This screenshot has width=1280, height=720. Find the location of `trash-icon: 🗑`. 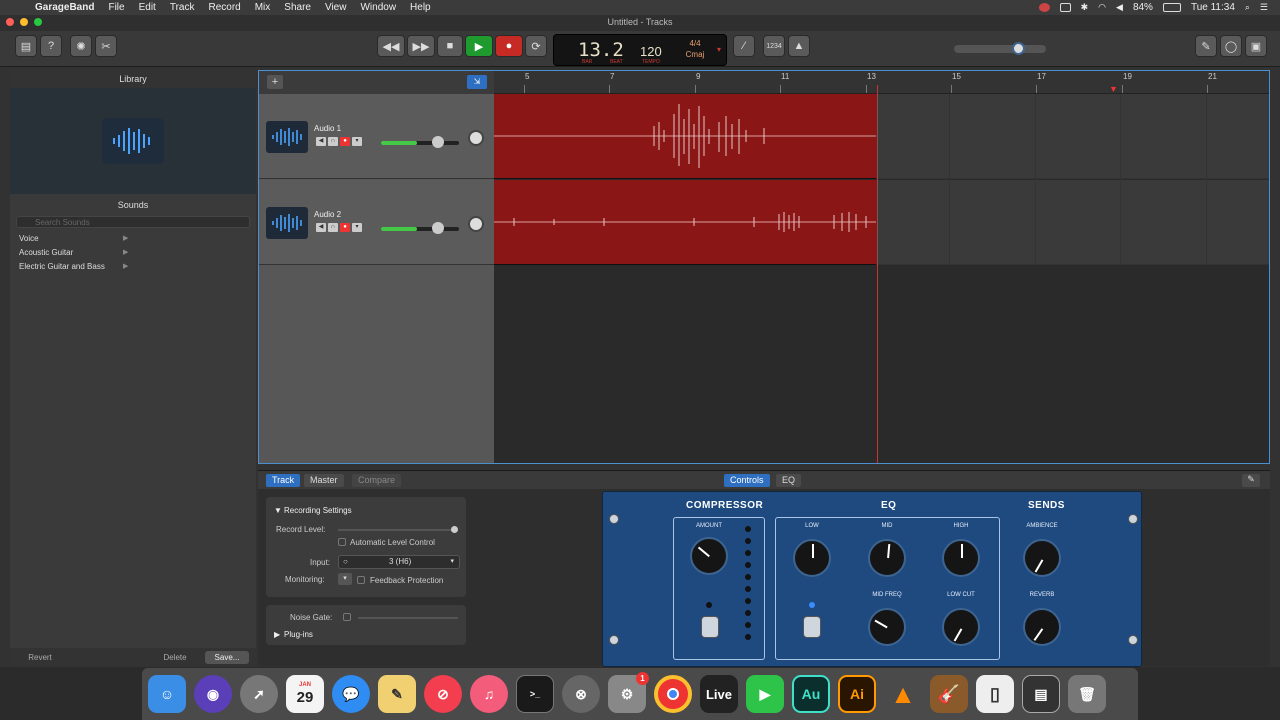

trash-icon: 🗑 is located at coordinates (1087, 694).